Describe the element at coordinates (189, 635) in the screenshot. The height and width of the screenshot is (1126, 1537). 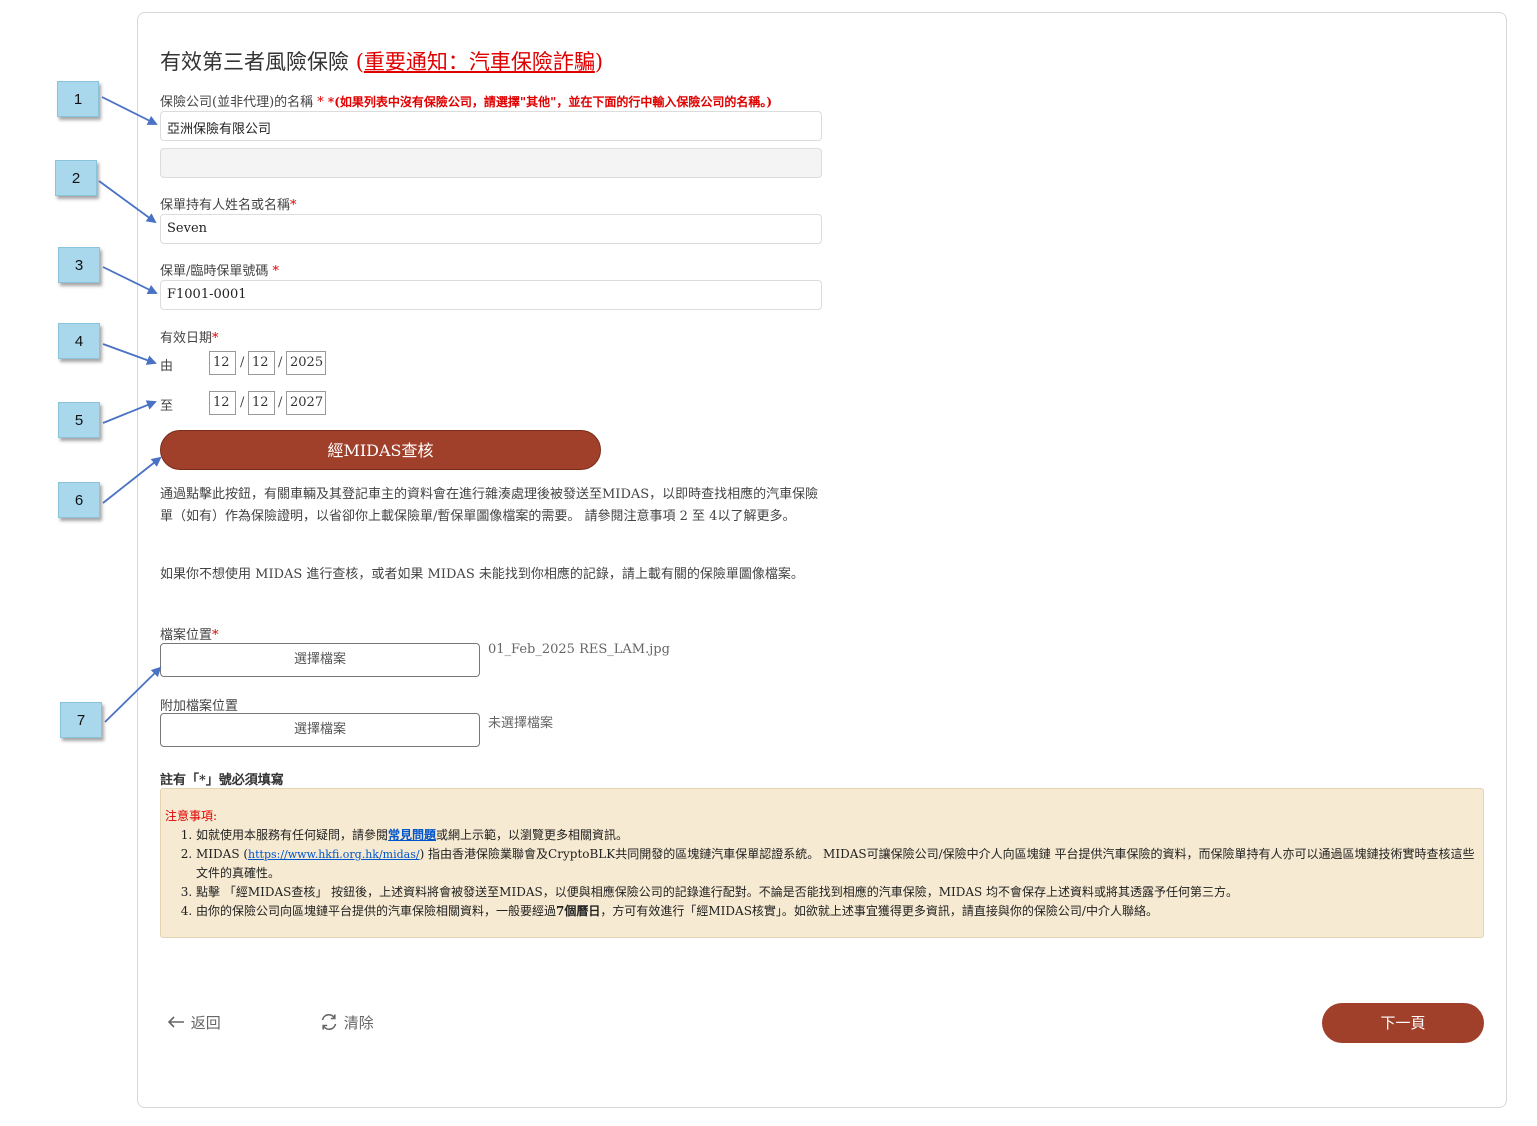
I see `file-label: 檔案位置*` at that location.